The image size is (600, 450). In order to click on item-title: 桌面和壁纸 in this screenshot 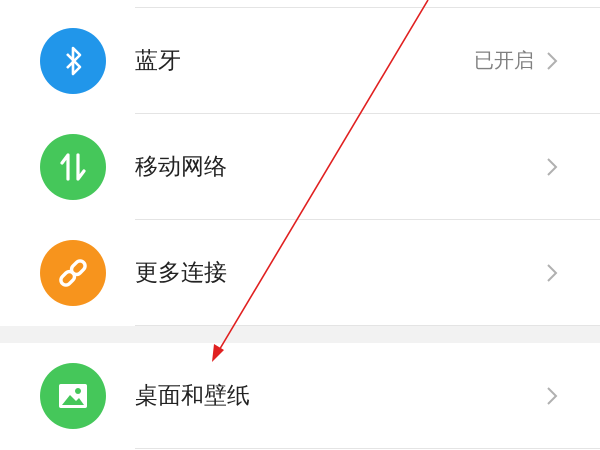, I will do `click(193, 396)`.